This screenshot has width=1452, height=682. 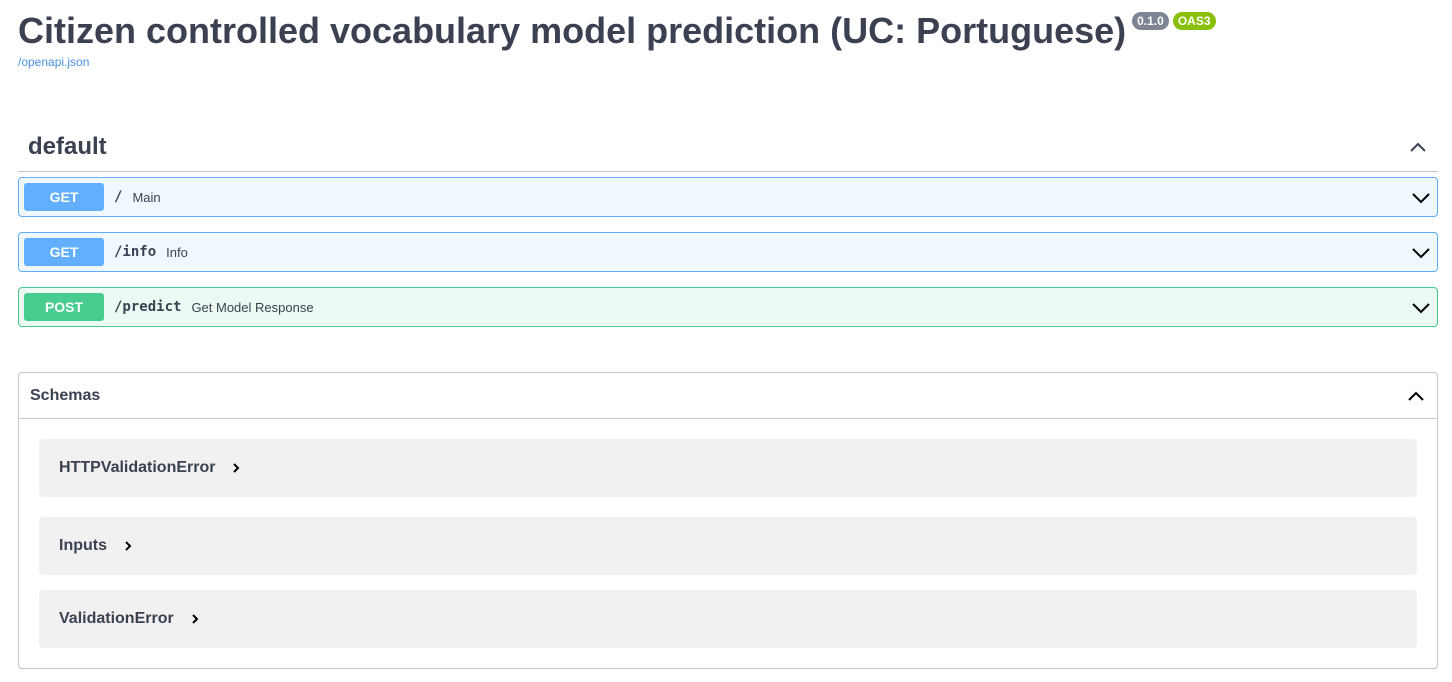 I want to click on operation-get-root: GET / Main, so click(x=728, y=197).